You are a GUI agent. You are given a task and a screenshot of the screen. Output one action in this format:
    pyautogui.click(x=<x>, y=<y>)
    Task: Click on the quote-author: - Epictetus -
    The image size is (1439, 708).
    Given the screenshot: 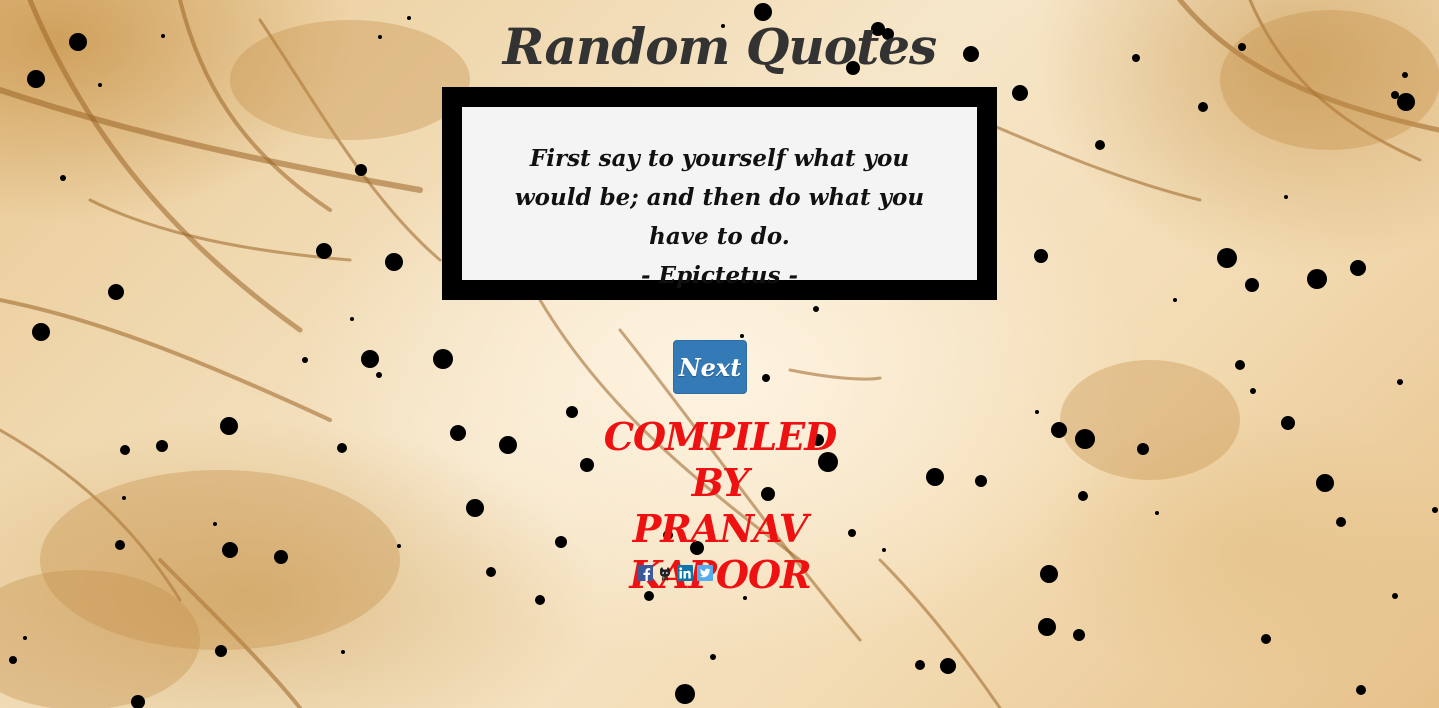 What is the action you would take?
    pyautogui.click(x=719, y=275)
    